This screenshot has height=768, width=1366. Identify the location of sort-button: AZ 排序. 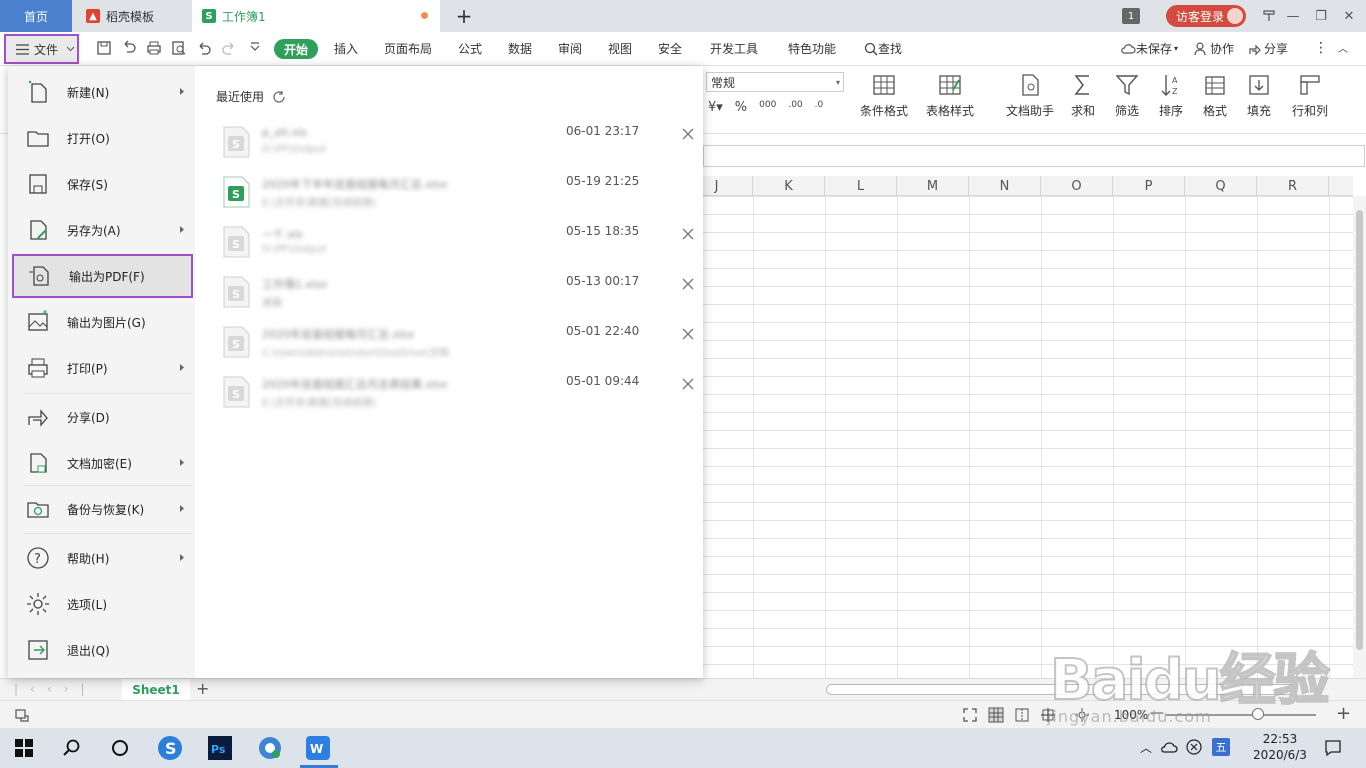
(1171, 95).